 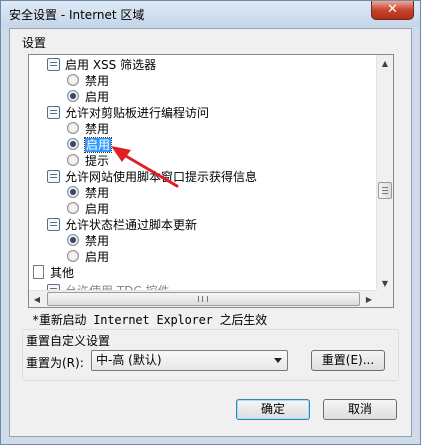 I want to click on radio-clipboard-prompt: 提示, so click(x=88, y=161).